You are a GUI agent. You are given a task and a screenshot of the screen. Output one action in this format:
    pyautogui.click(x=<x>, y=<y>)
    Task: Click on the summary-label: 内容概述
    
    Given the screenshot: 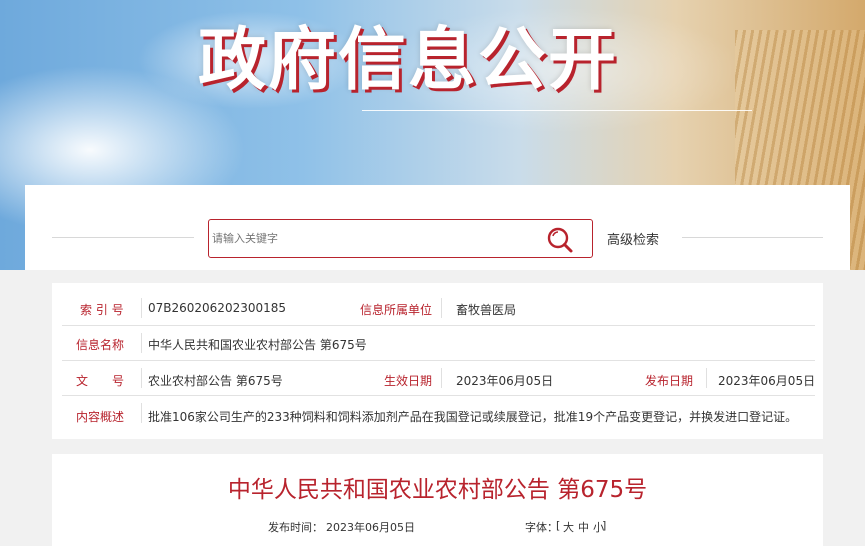 What is the action you would take?
    pyautogui.click(x=100, y=417)
    